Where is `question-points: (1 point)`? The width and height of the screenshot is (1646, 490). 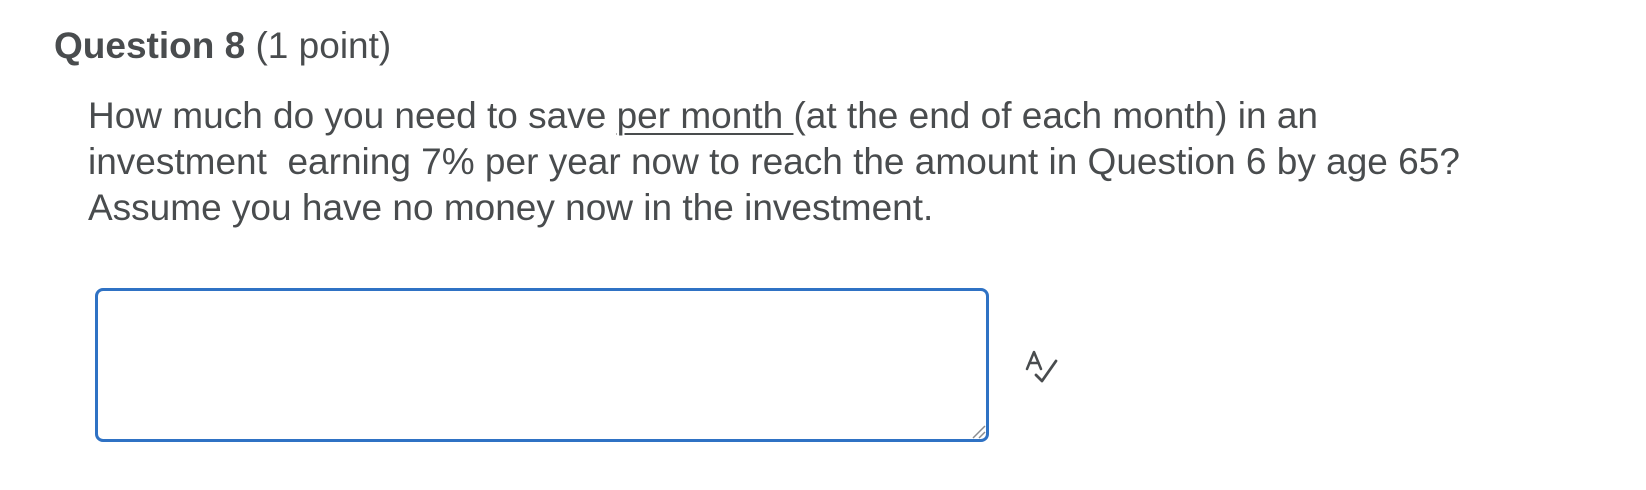 question-points: (1 point) is located at coordinates (323, 45).